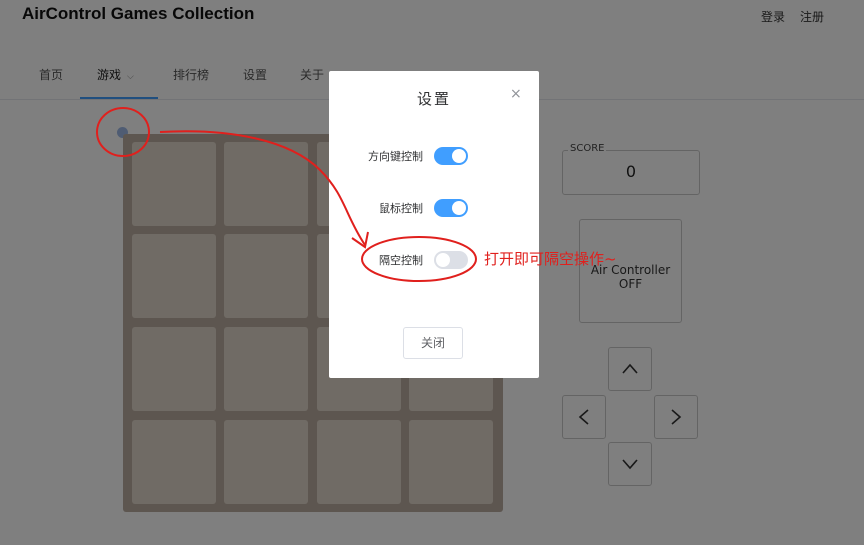  Describe the element at coordinates (262, 188) in the screenshot. I see `annotation-arrow` at that location.